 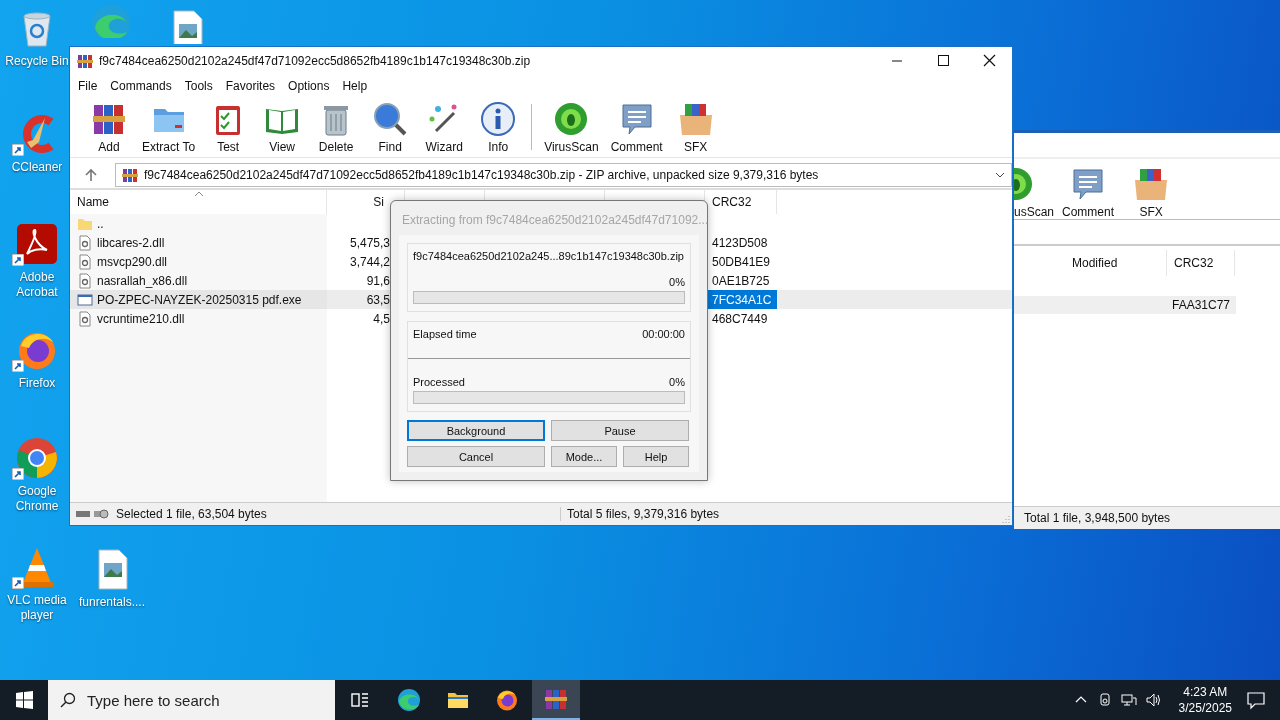 I want to click on column-header: Modified, so click(x=1119, y=263).